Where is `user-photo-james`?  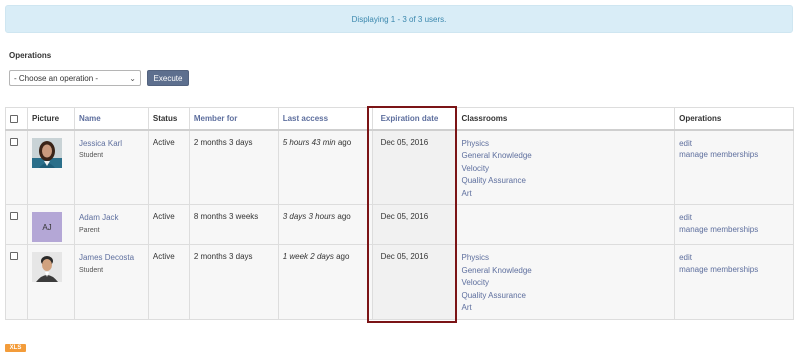 user-photo-james is located at coordinates (46, 267).